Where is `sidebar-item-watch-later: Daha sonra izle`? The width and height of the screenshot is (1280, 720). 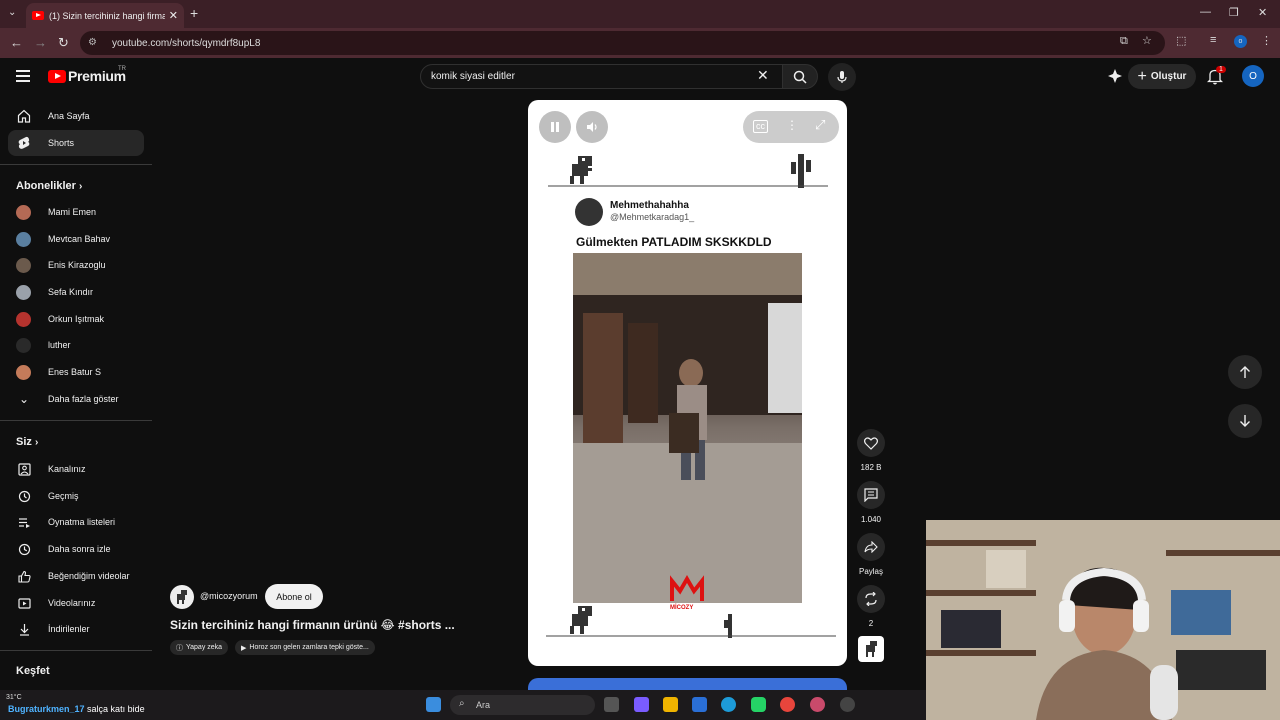
sidebar-item-watch-later: Daha sonra izle is located at coordinates (76, 549).